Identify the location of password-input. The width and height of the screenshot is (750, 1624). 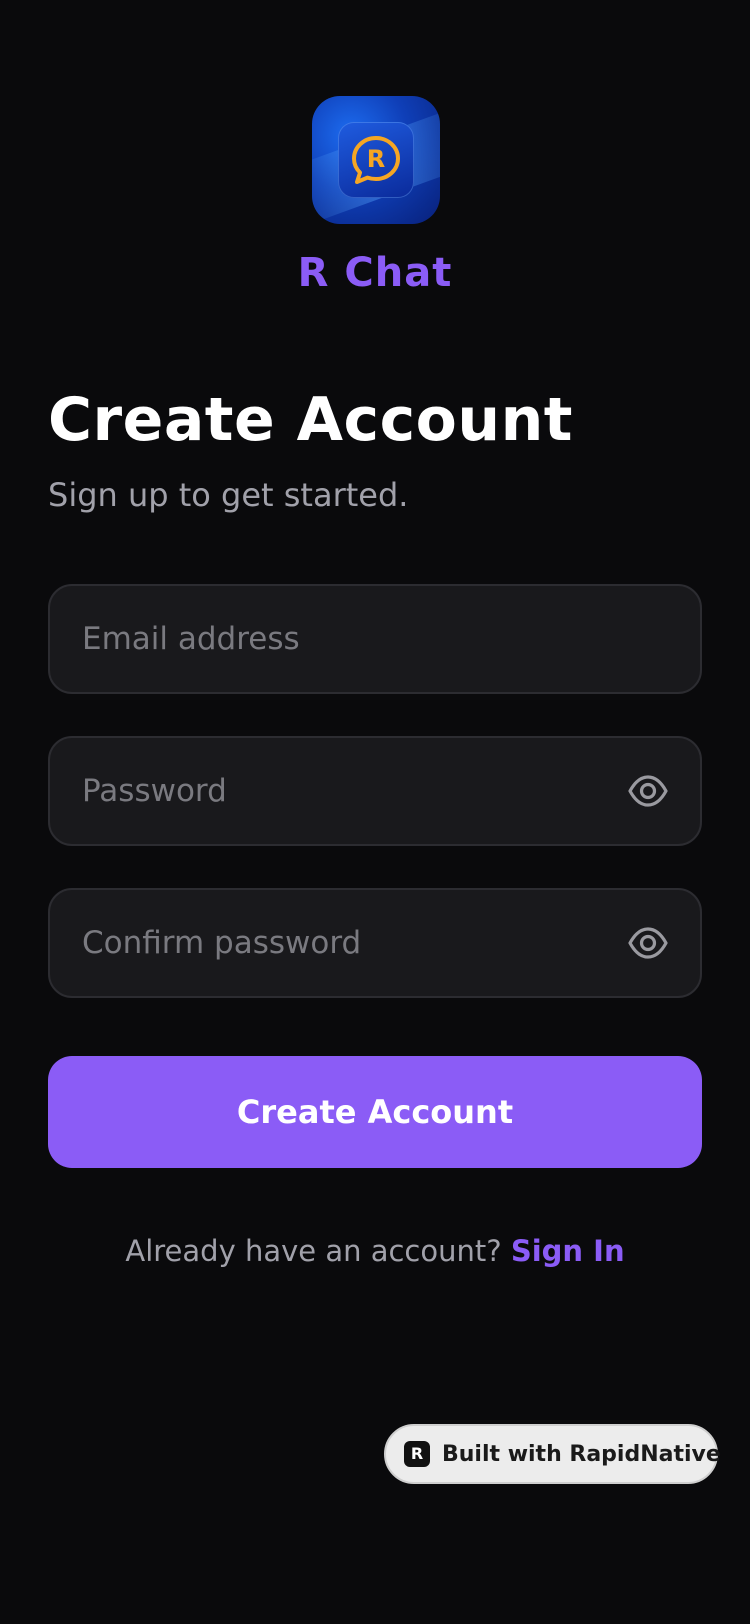
(342, 791).